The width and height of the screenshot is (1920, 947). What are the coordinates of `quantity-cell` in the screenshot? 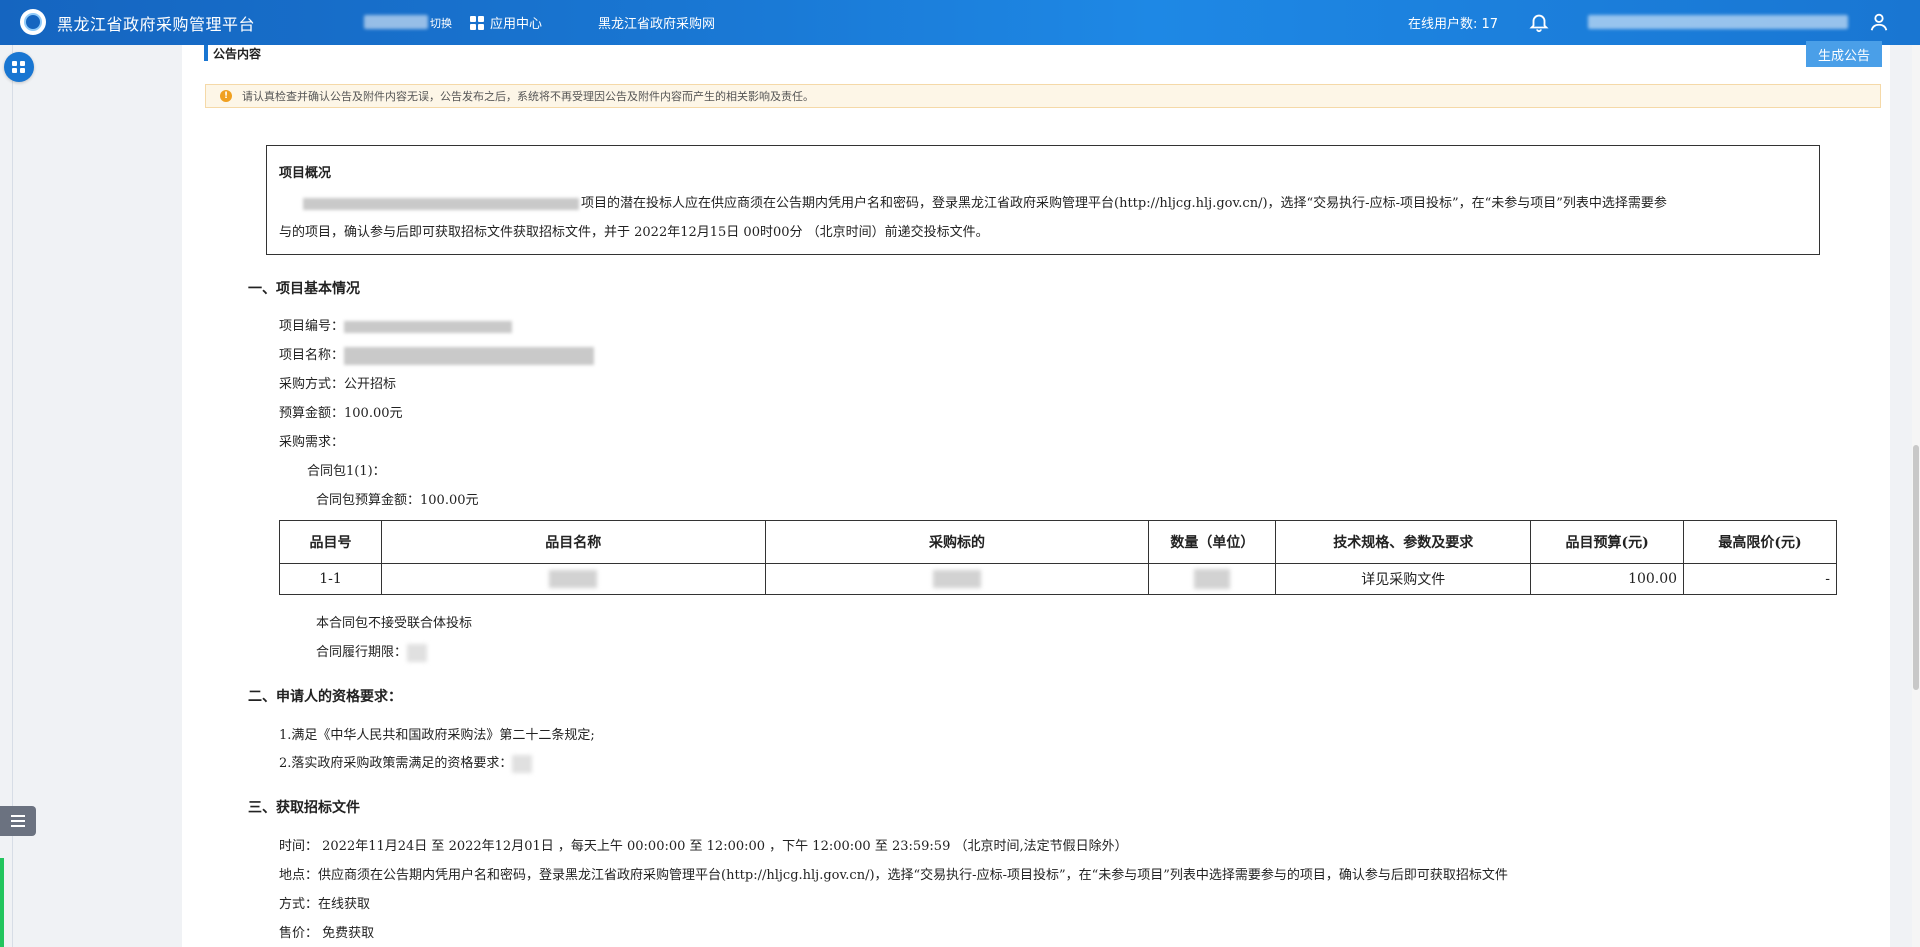 It's located at (1212, 579).